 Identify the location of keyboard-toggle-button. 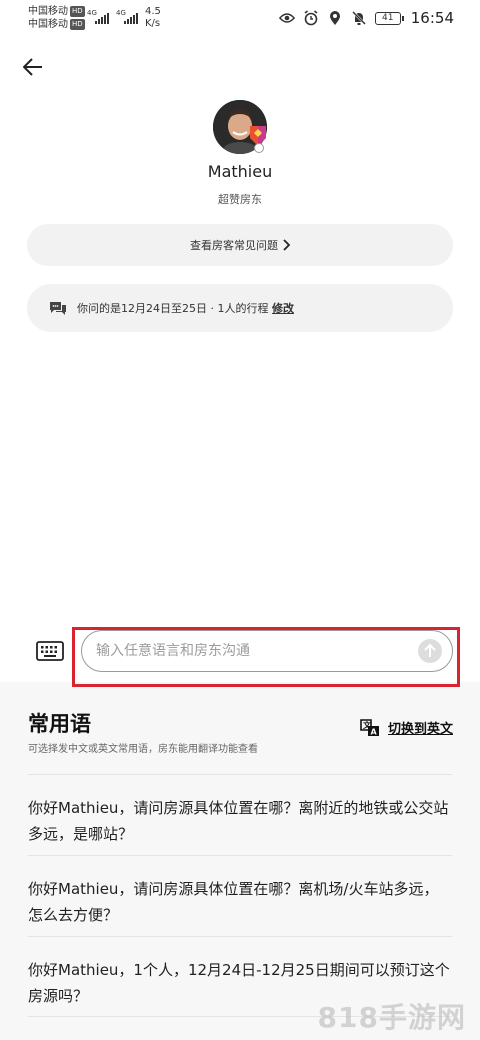
(50, 651).